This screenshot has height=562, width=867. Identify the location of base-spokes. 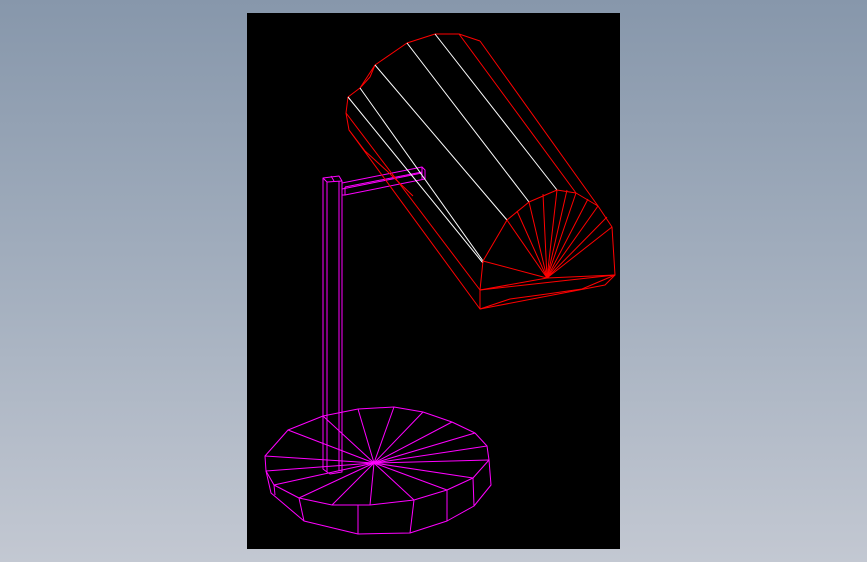
(377, 456).